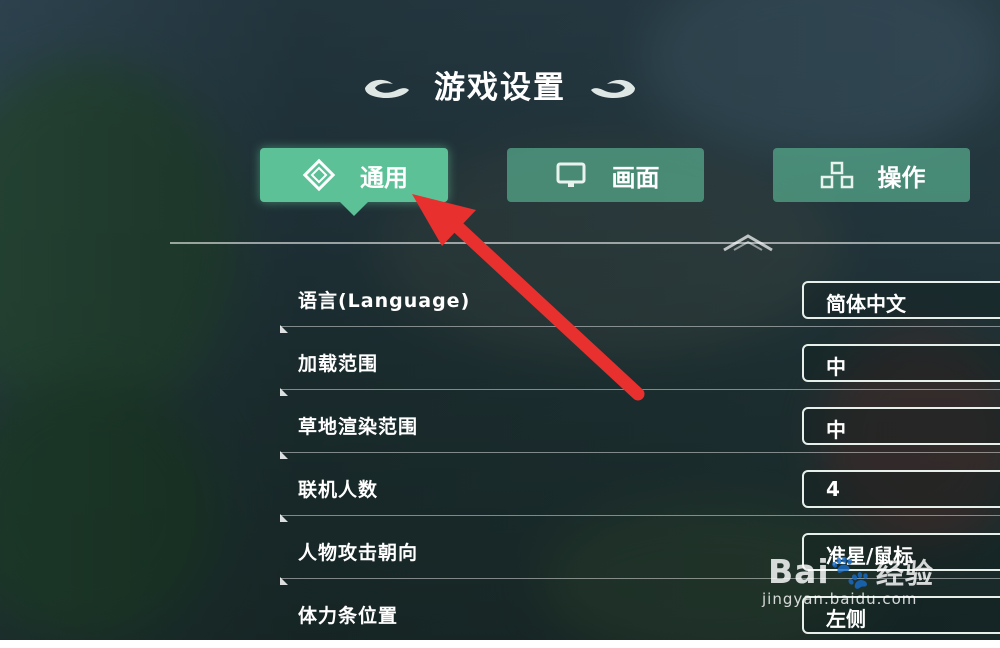 This screenshot has height=648, width=1000. What do you see at coordinates (354, 182) in the screenshot?
I see `tab-general: 通用` at bounding box center [354, 182].